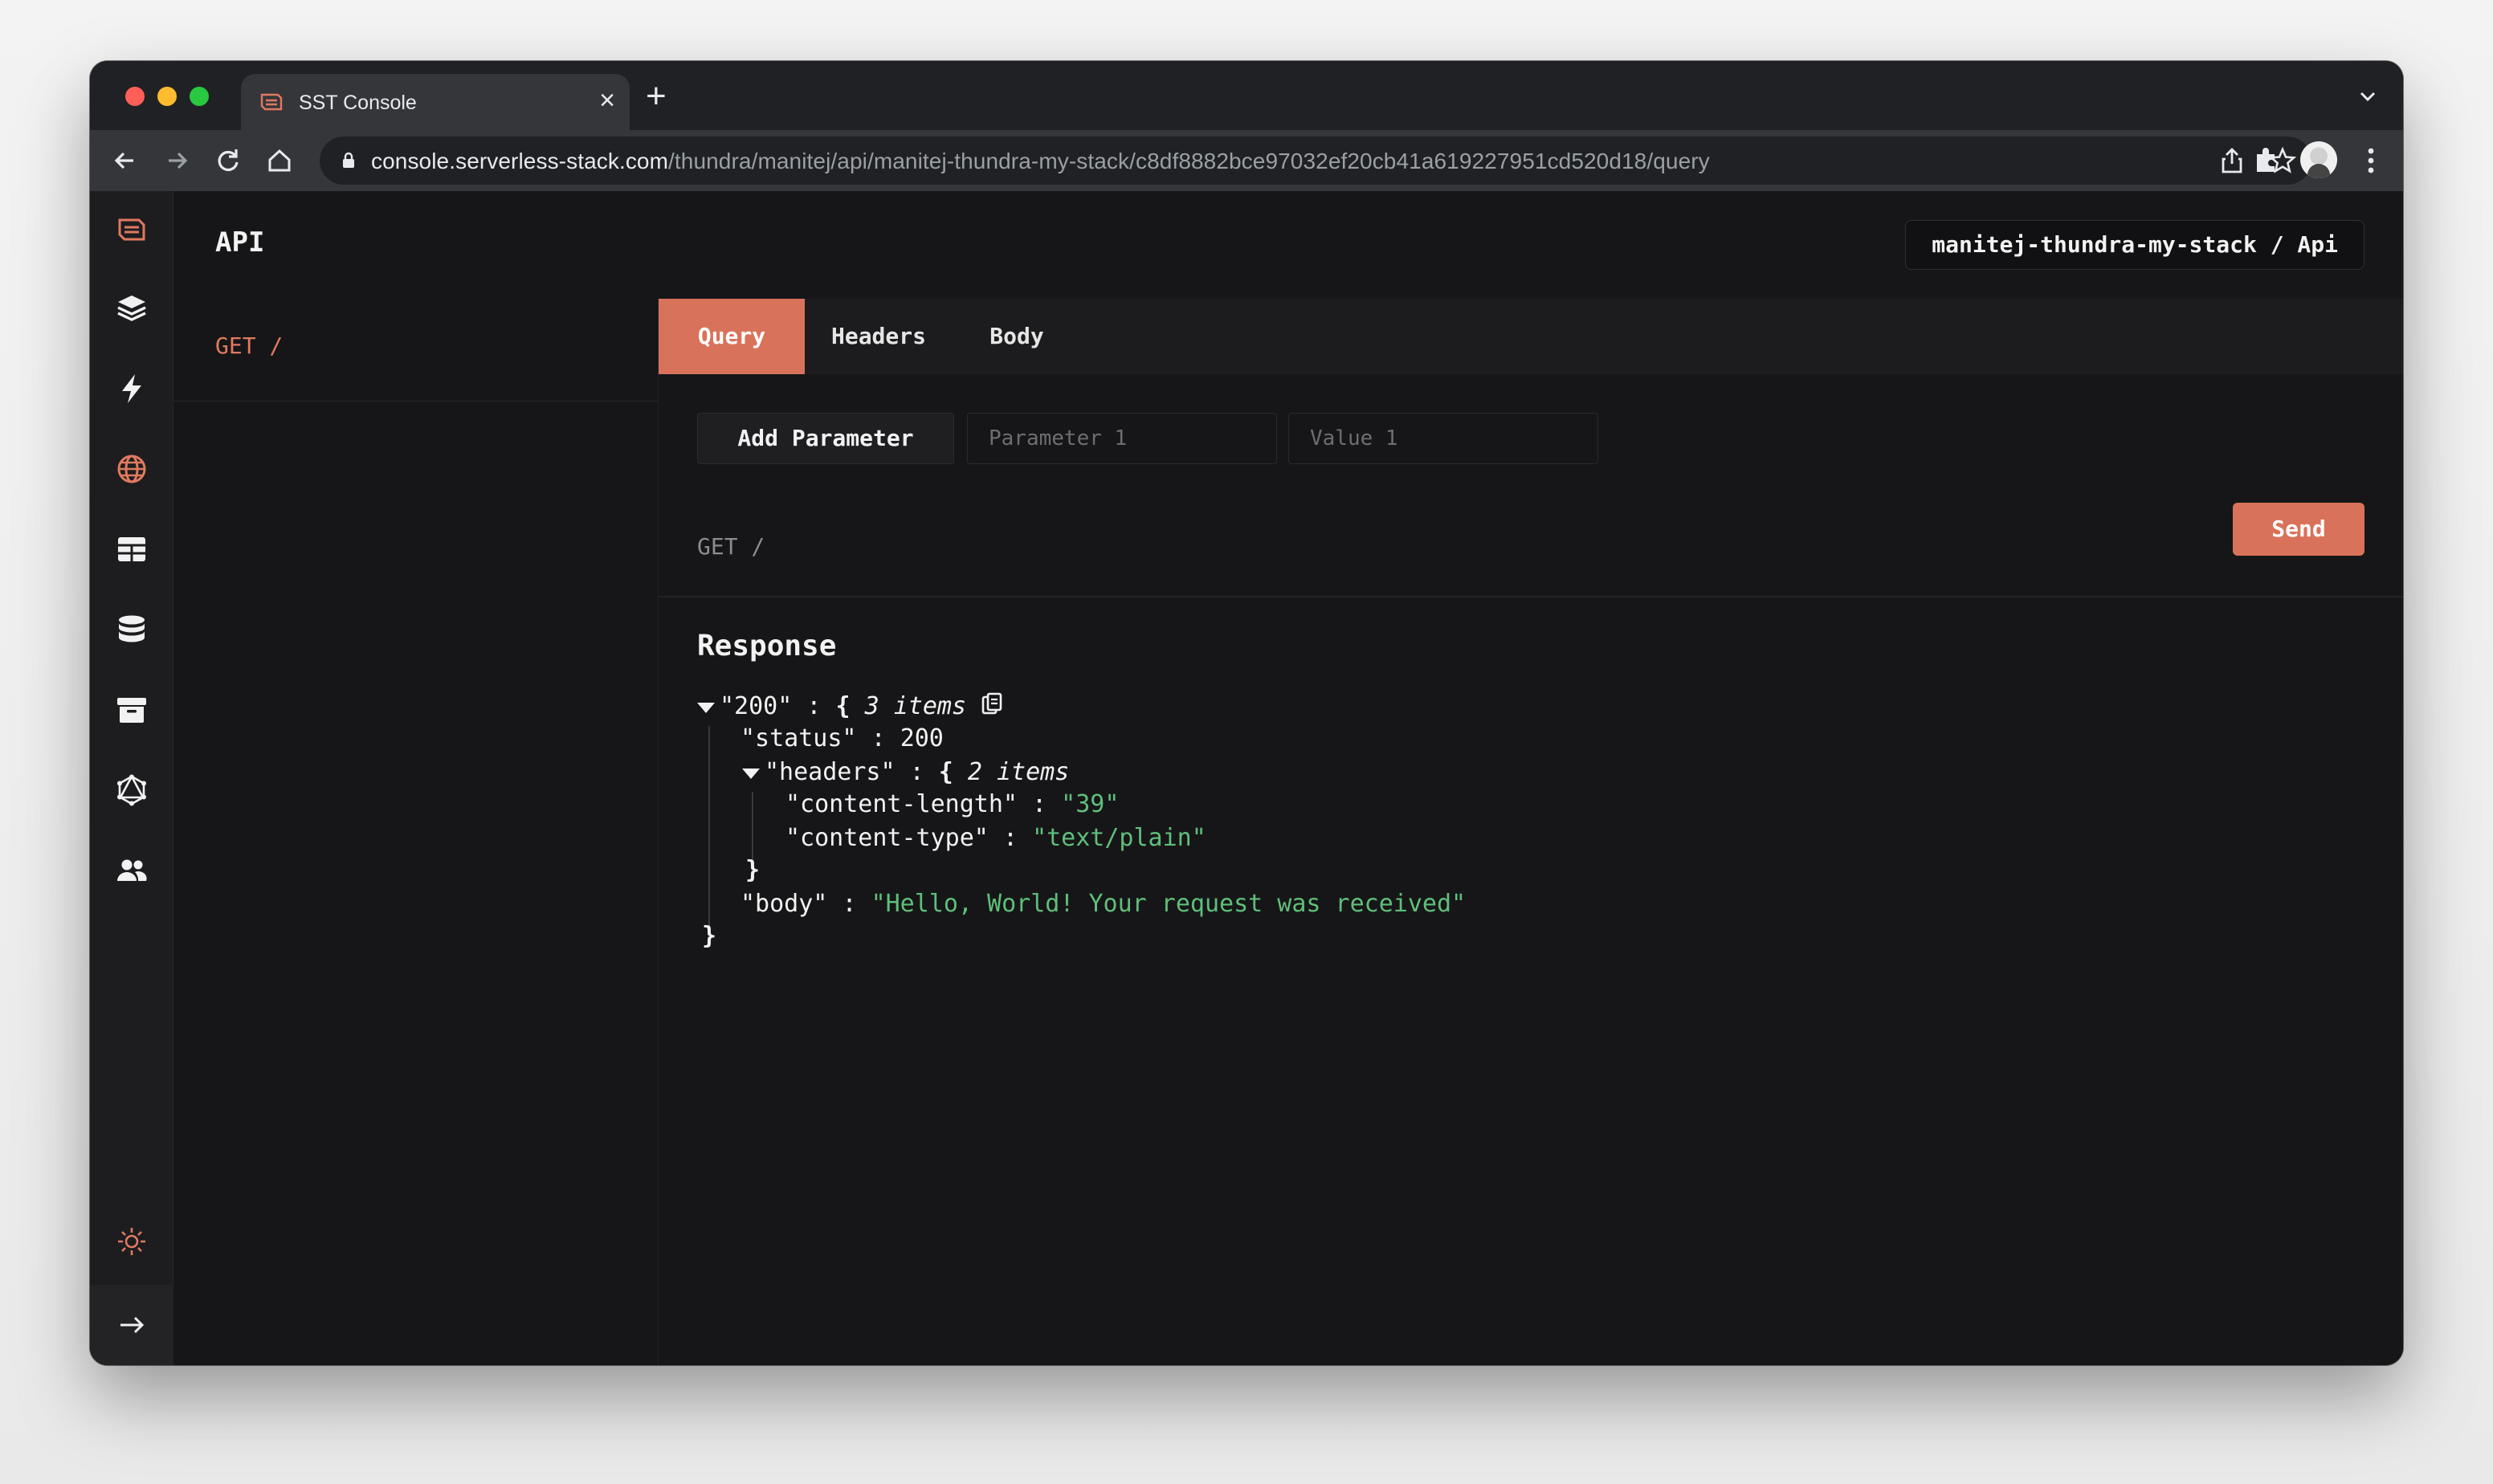 Image resolution: width=2493 pixels, height=1484 pixels. Describe the element at coordinates (2371, 161) in the screenshot. I see `browser-menu-icon` at that location.